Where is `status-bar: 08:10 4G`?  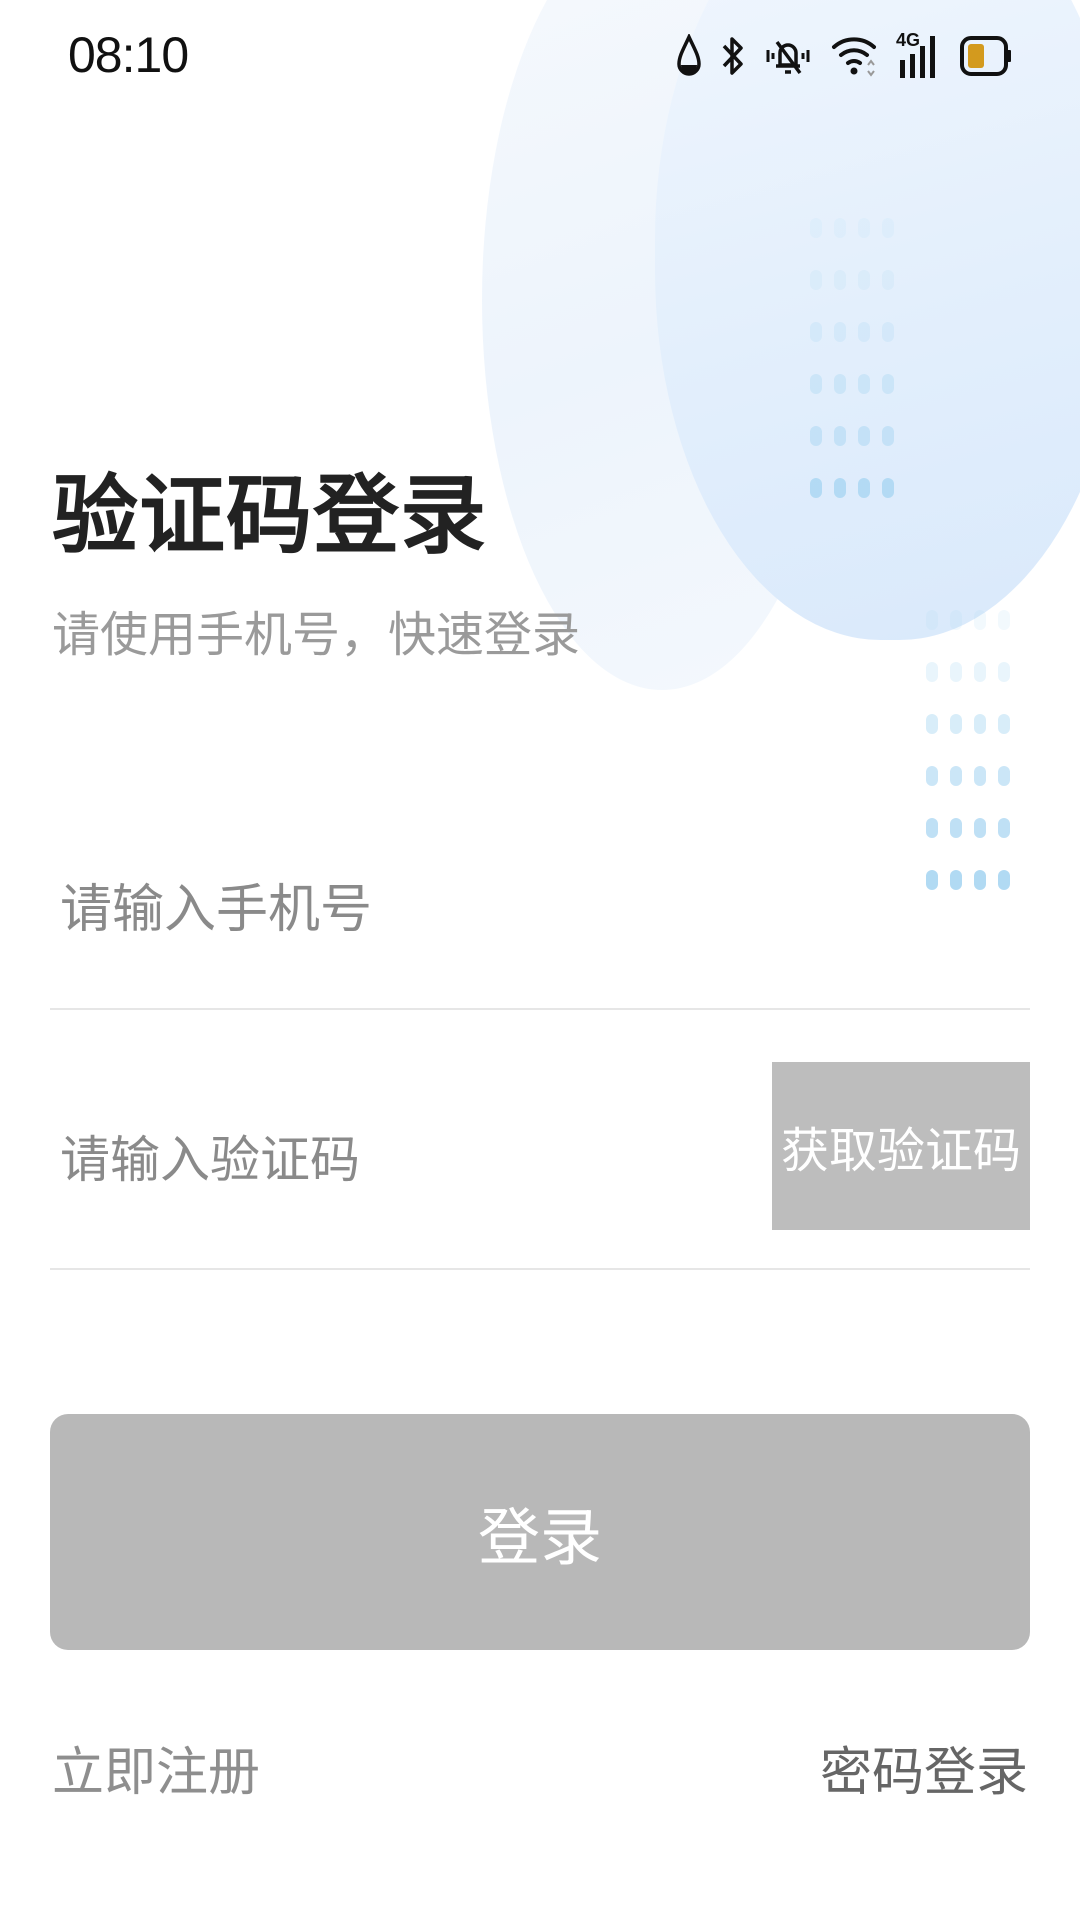
status-bar: 08:10 4G is located at coordinates (540, 55).